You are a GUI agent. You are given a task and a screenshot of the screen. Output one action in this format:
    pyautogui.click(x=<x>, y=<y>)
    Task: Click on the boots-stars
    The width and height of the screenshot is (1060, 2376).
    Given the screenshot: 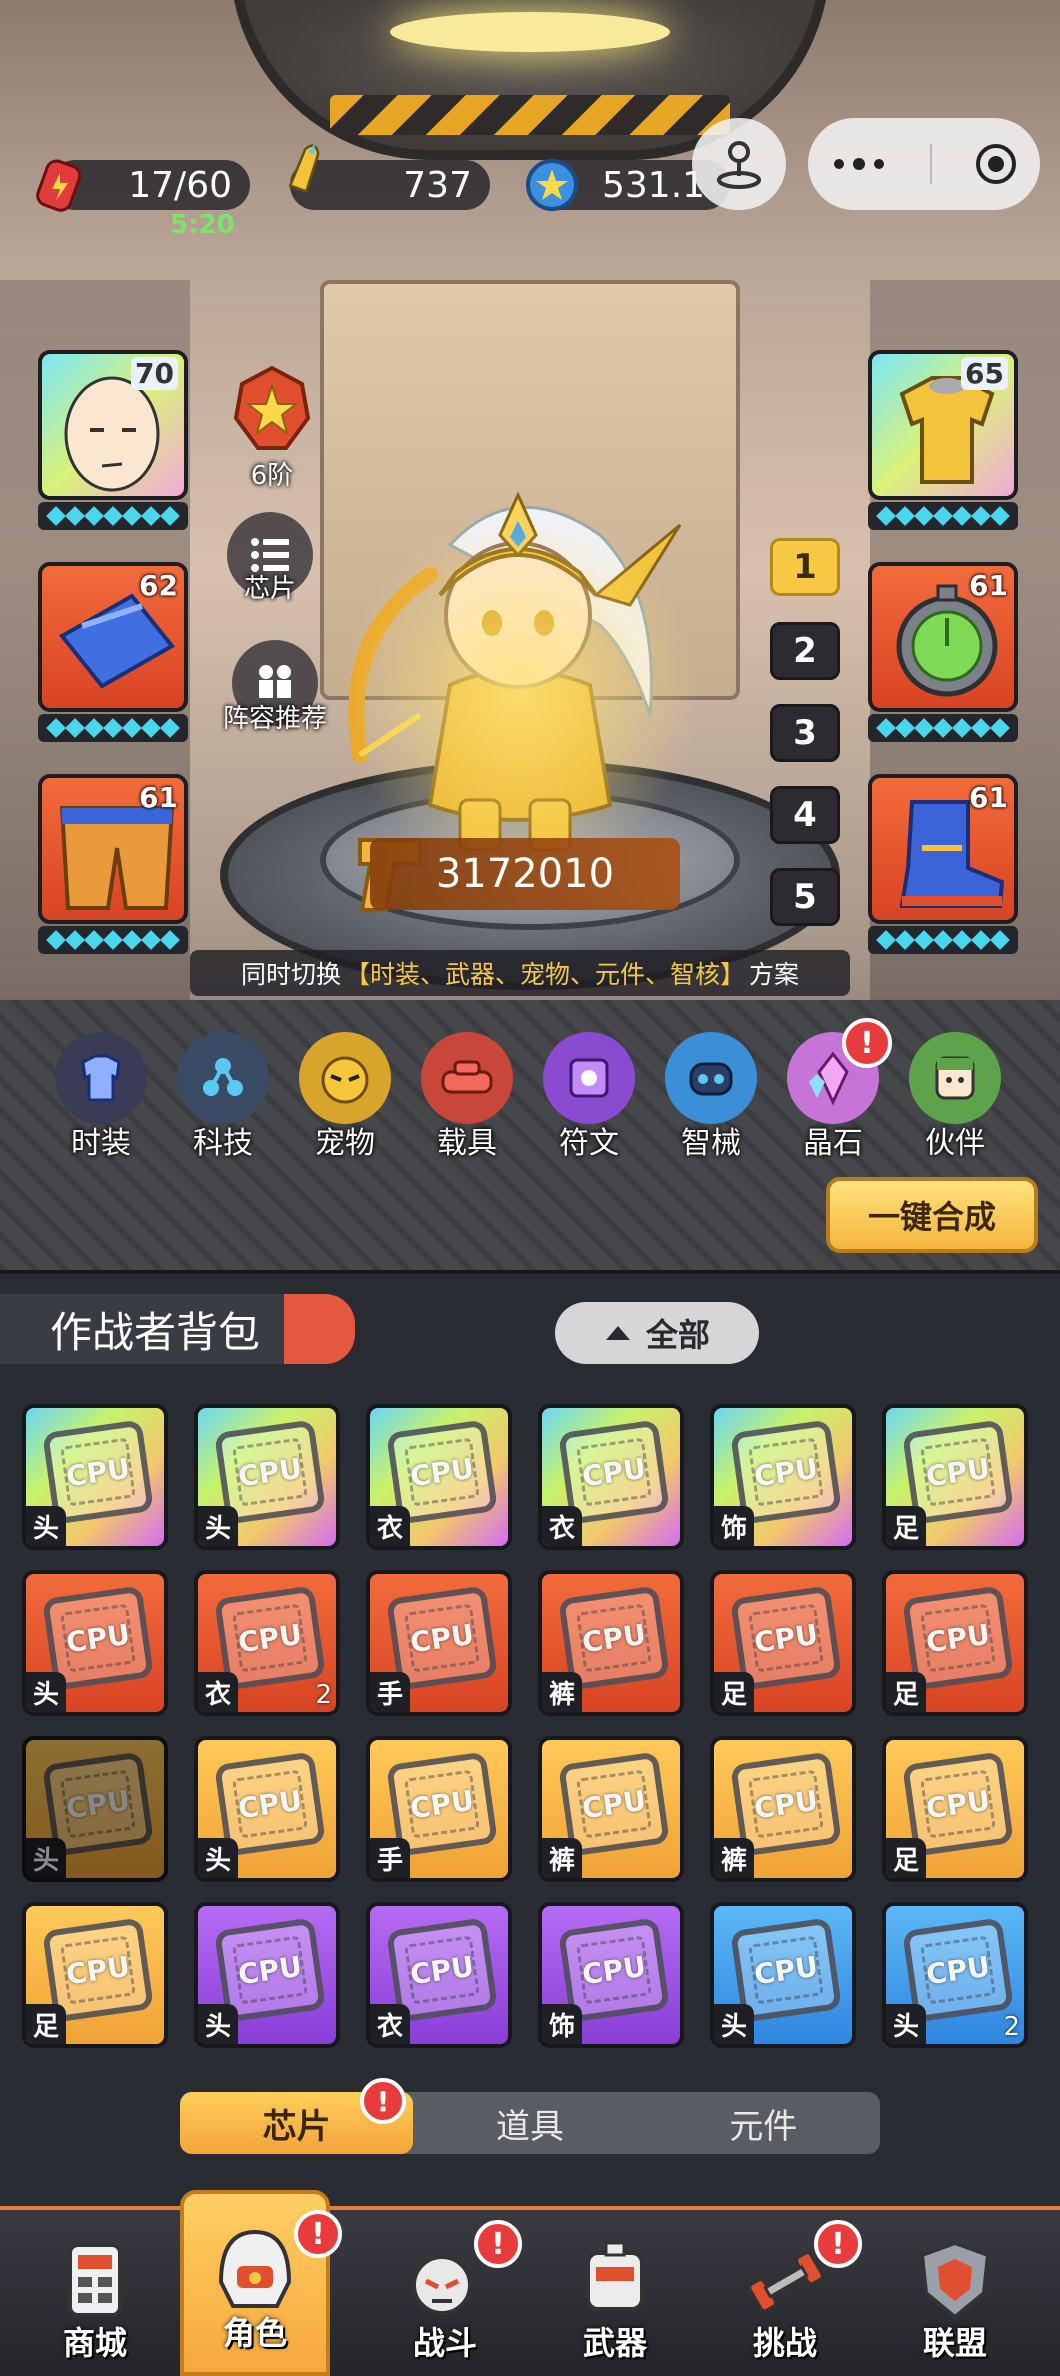 What is the action you would take?
    pyautogui.click(x=943, y=940)
    